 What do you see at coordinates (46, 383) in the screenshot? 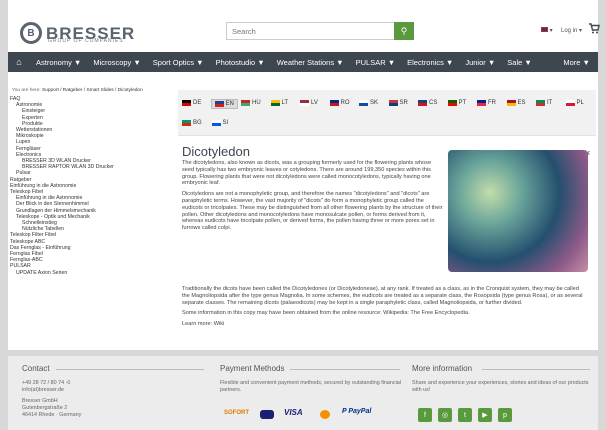
I see `contact-phone: +49 28 72 / 80 74 -0` at bounding box center [46, 383].